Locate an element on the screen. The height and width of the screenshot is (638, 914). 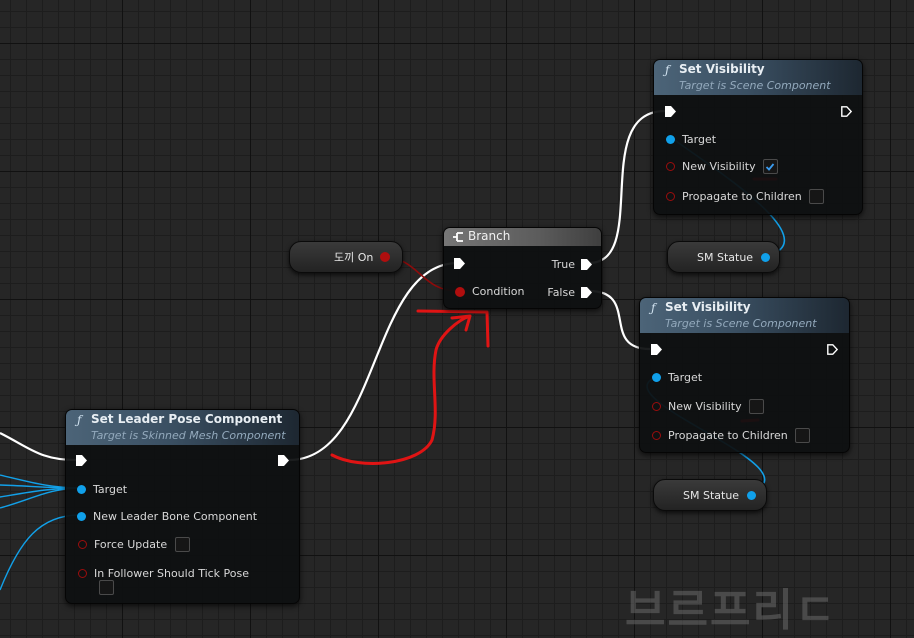
node-title: Branch is located at coordinates (489, 236).